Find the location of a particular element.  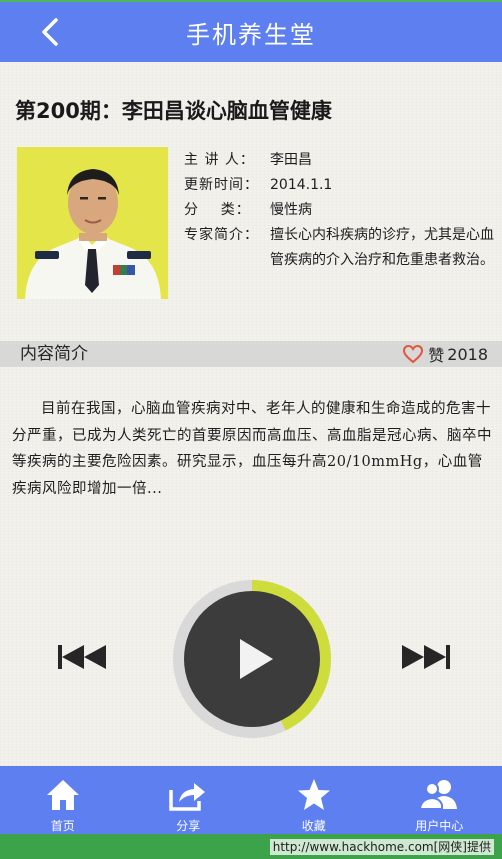

heart-icon is located at coordinates (413, 354).